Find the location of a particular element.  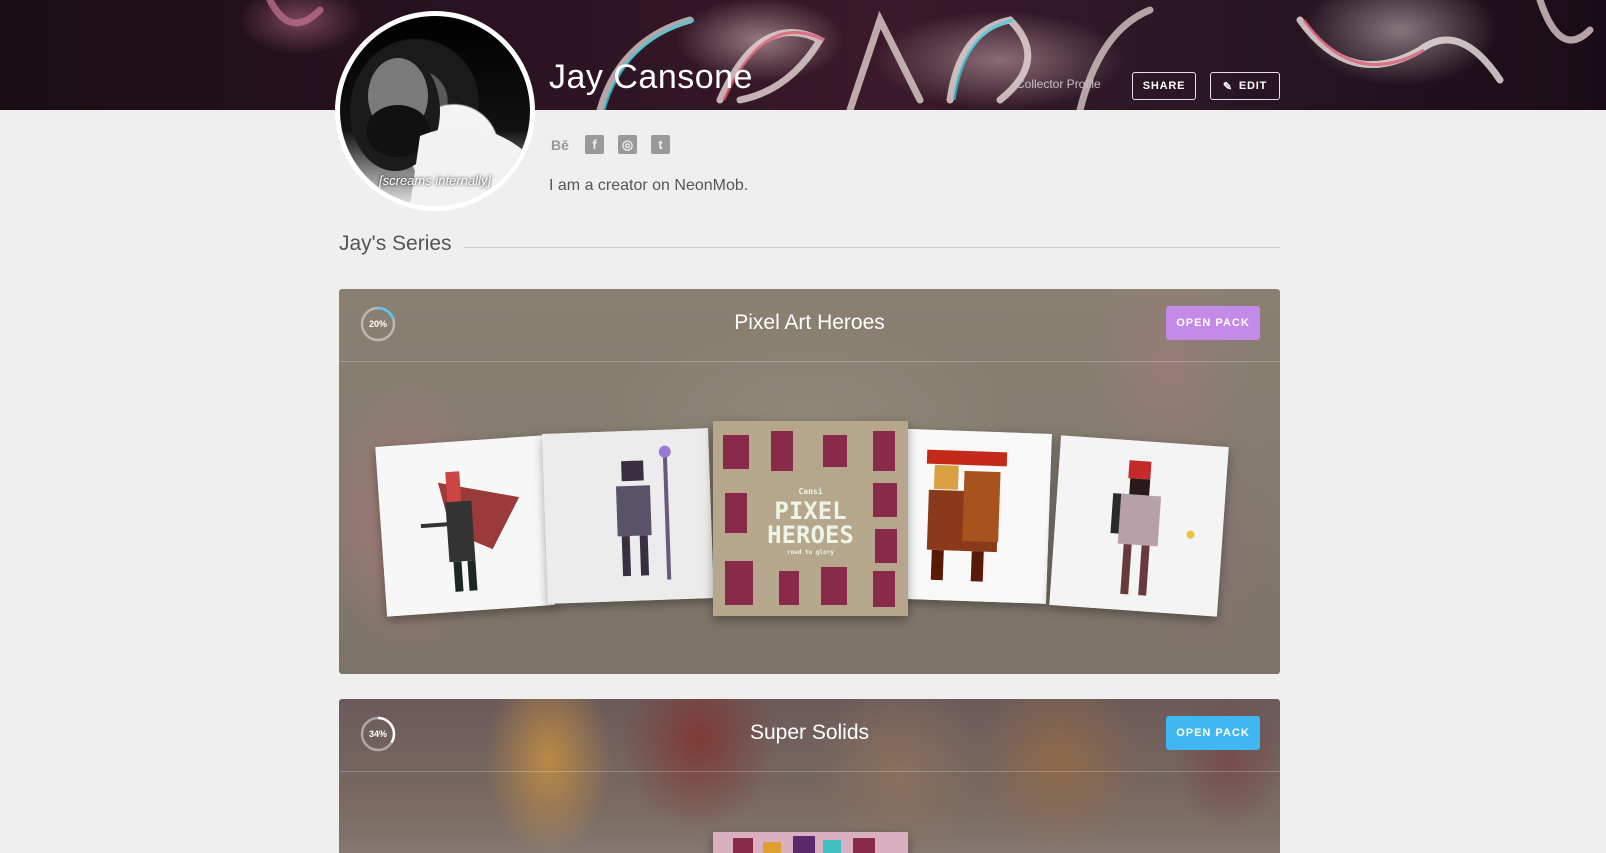

pack-cover-pixel-heroes: Cansi PIXEL HEROES road to glory is located at coordinates (810, 518).